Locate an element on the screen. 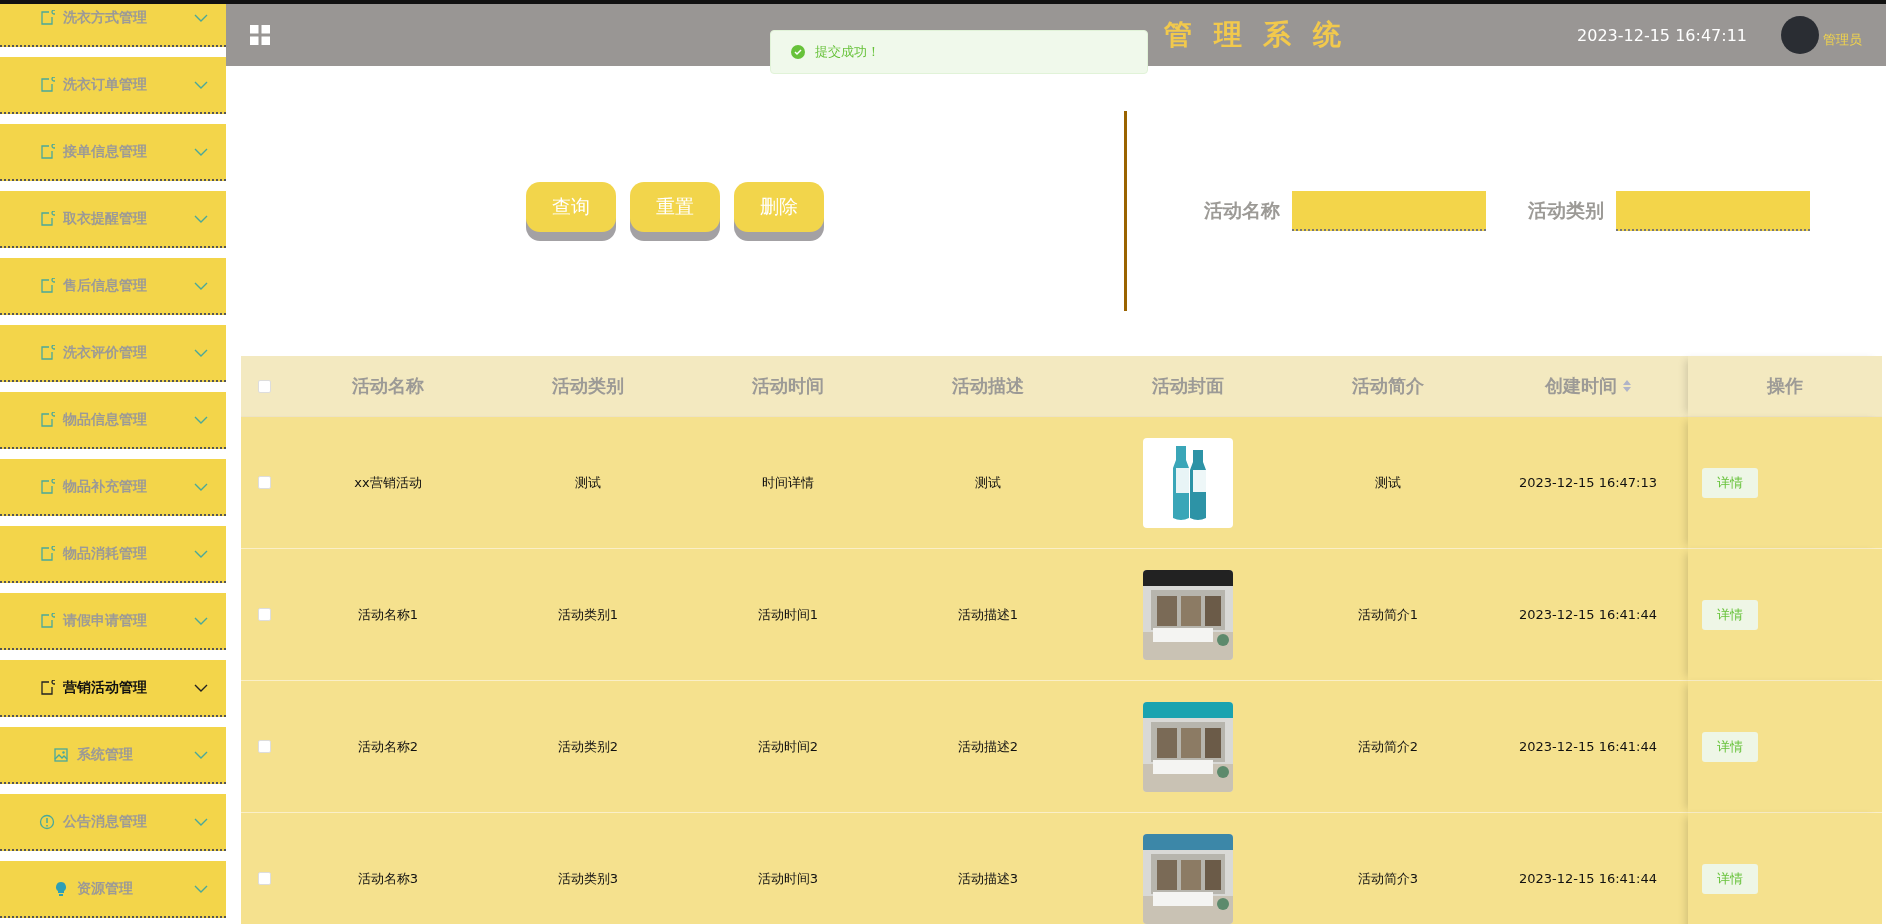  column-header: 活动类别 is located at coordinates (588, 386).